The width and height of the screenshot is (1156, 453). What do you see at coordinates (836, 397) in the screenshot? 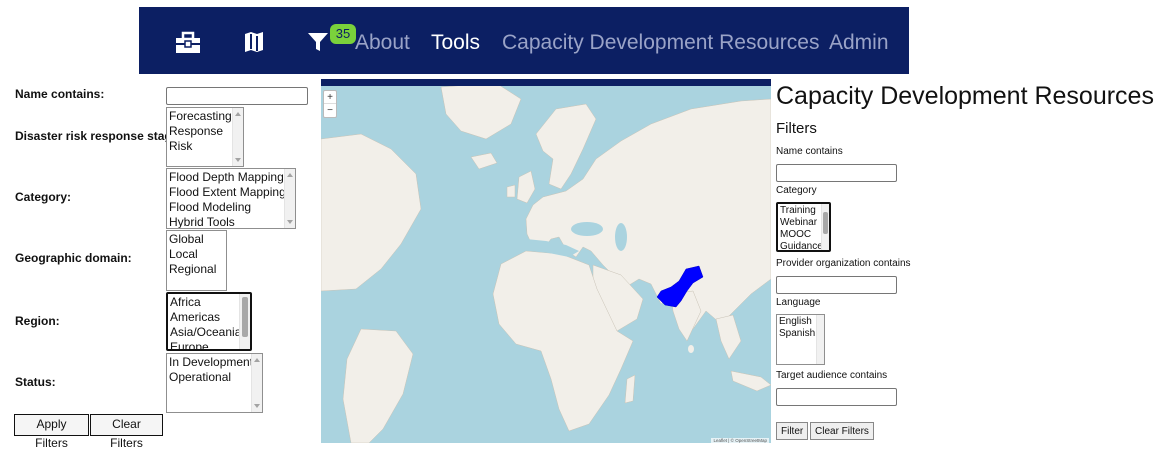
I see `target-audience-input` at bounding box center [836, 397].